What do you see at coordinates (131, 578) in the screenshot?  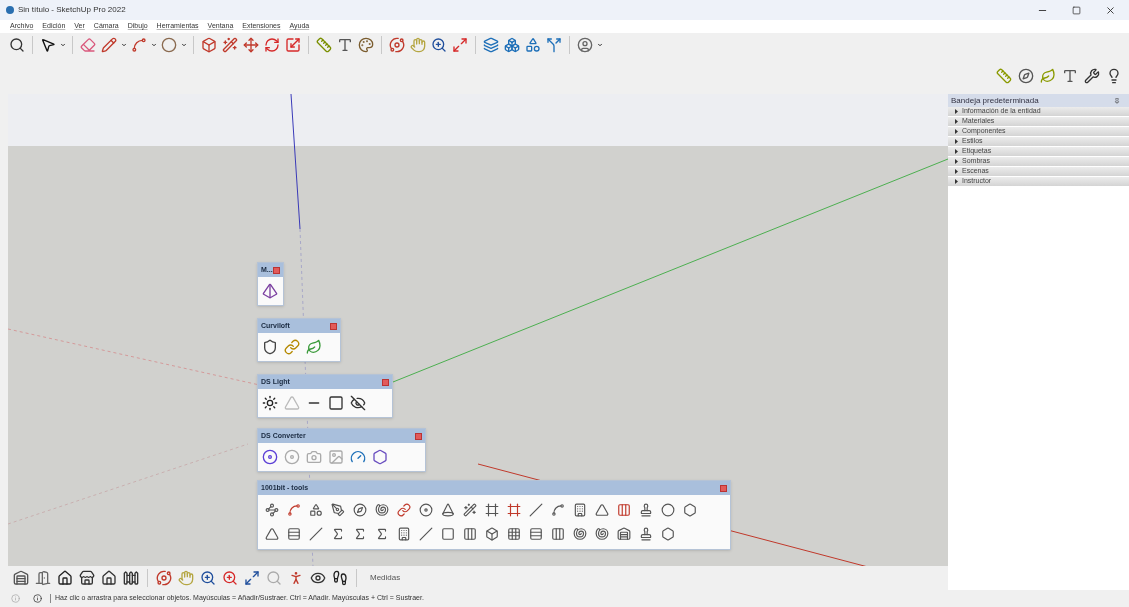 I see `fence-icon` at bounding box center [131, 578].